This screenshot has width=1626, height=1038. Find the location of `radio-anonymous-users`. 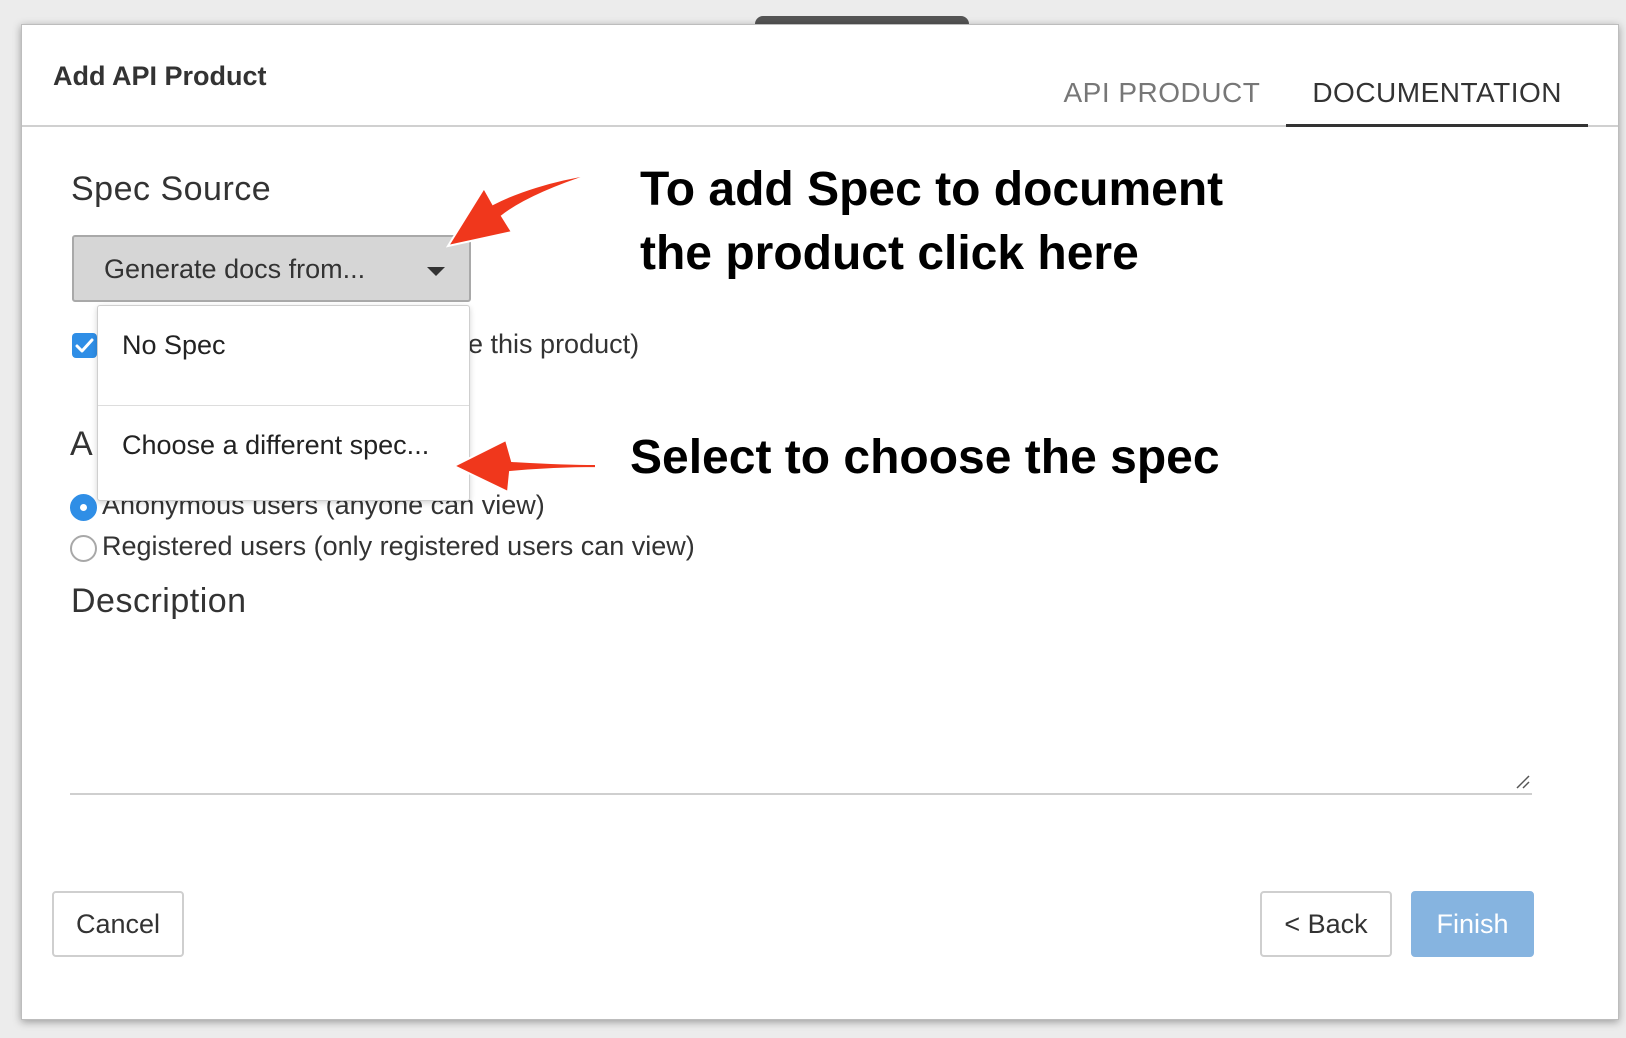

radio-anonymous-users is located at coordinates (83, 507).